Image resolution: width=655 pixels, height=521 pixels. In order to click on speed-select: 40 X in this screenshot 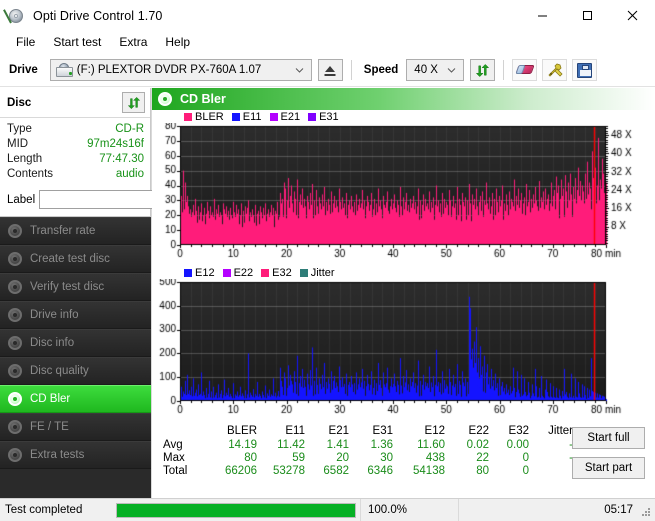, I will do `click(435, 70)`.